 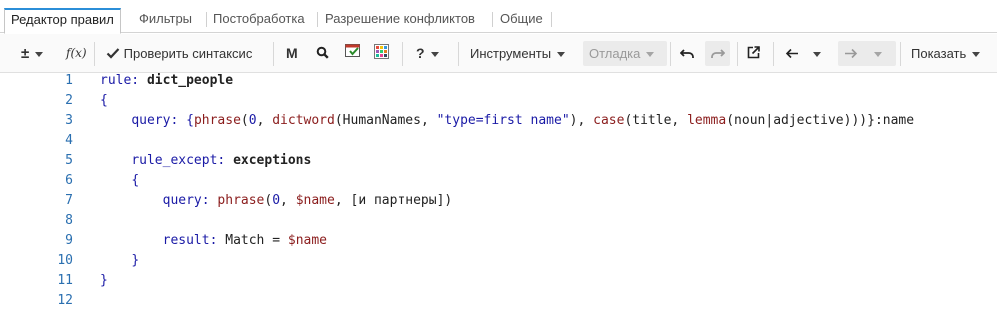 I want to click on line-number: 2, so click(x=69, y=100).